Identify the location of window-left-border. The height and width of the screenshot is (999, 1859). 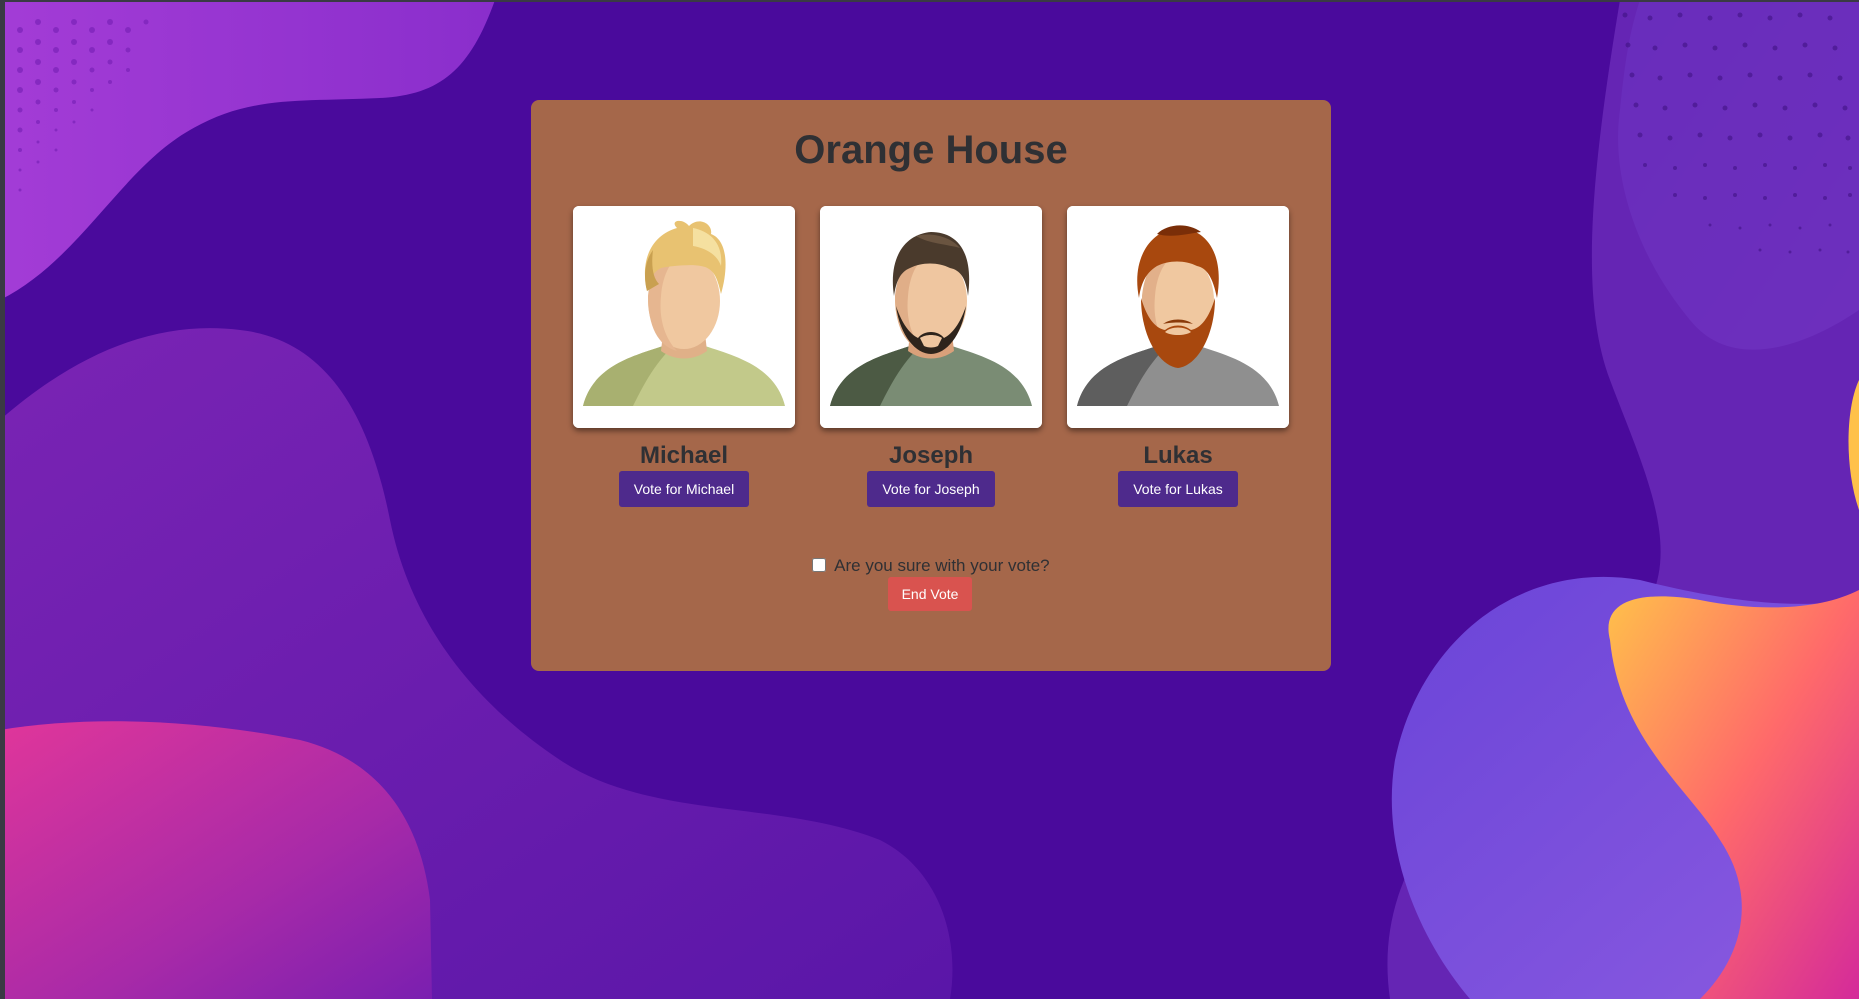
(2, 499).